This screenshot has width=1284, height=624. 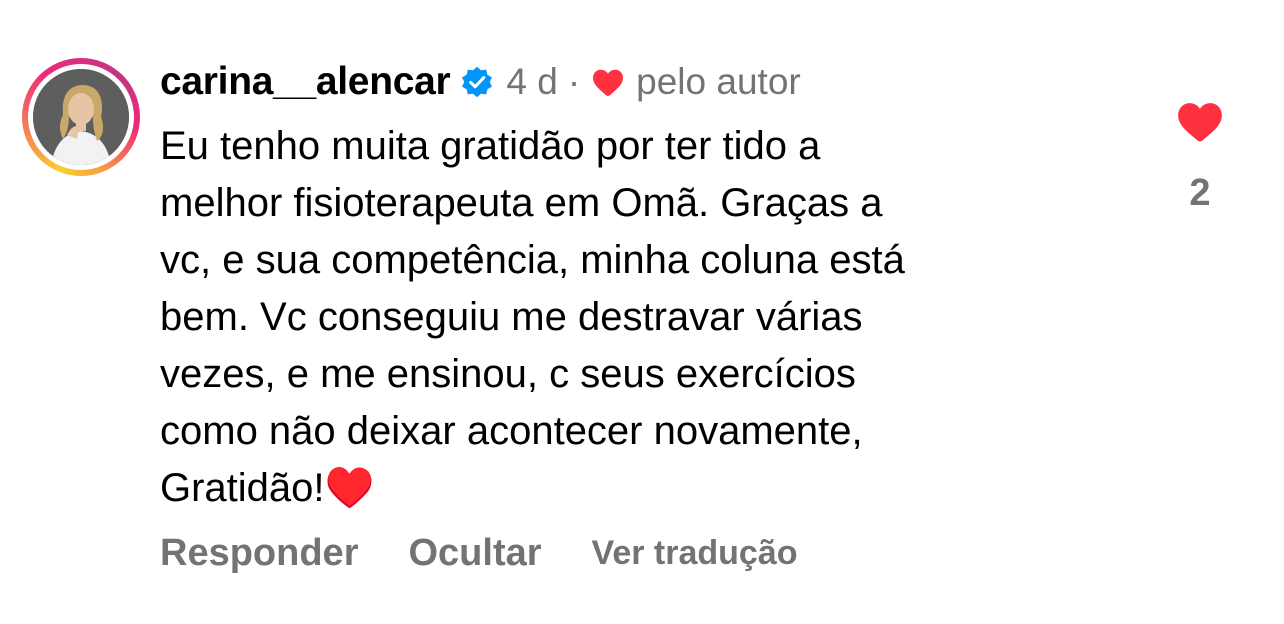 I want to click on avatar-photo, so click(x=81, y=117).